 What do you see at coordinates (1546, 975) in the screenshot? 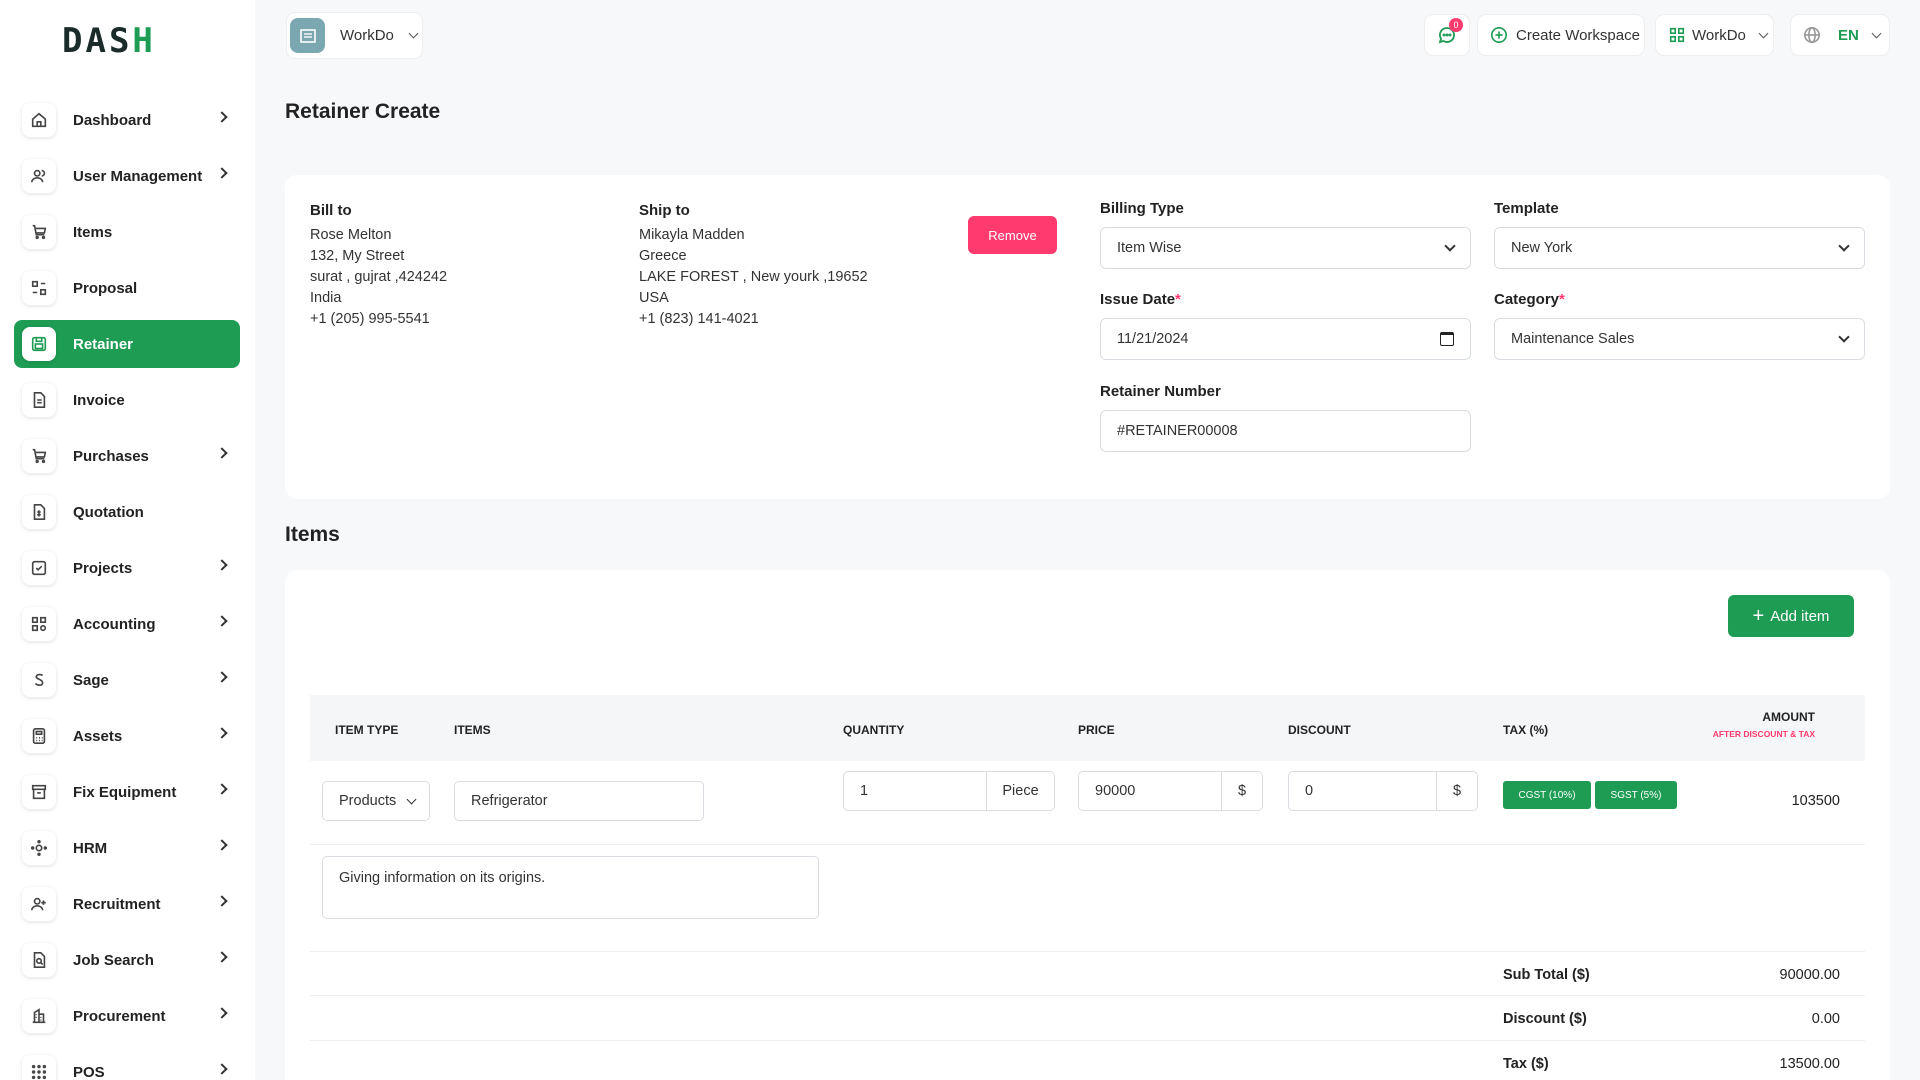
I see `sub-total-label: Sub Total ($)` at bounding box center [1546, 975].